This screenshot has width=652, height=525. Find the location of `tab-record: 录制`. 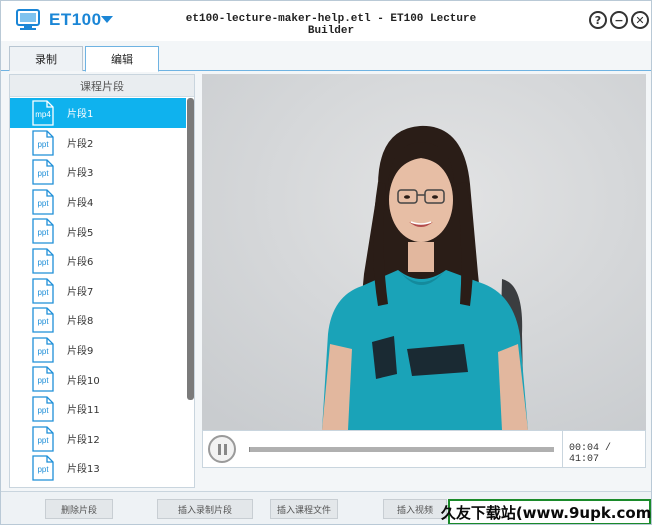

tab-record: 录制 is located at coordinates (46, 58).